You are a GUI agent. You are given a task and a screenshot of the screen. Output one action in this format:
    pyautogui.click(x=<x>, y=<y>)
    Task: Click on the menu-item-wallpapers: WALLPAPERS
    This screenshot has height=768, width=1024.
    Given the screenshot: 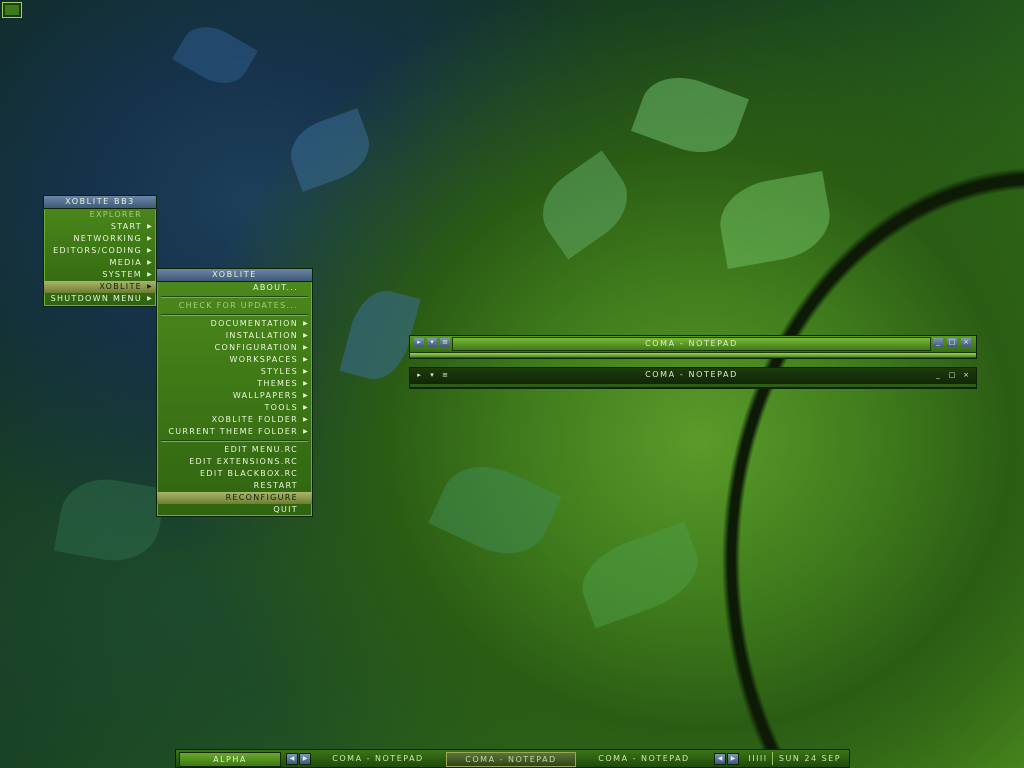 What is the action you would take?
    pyautogui.click(x=234, y=396)
    